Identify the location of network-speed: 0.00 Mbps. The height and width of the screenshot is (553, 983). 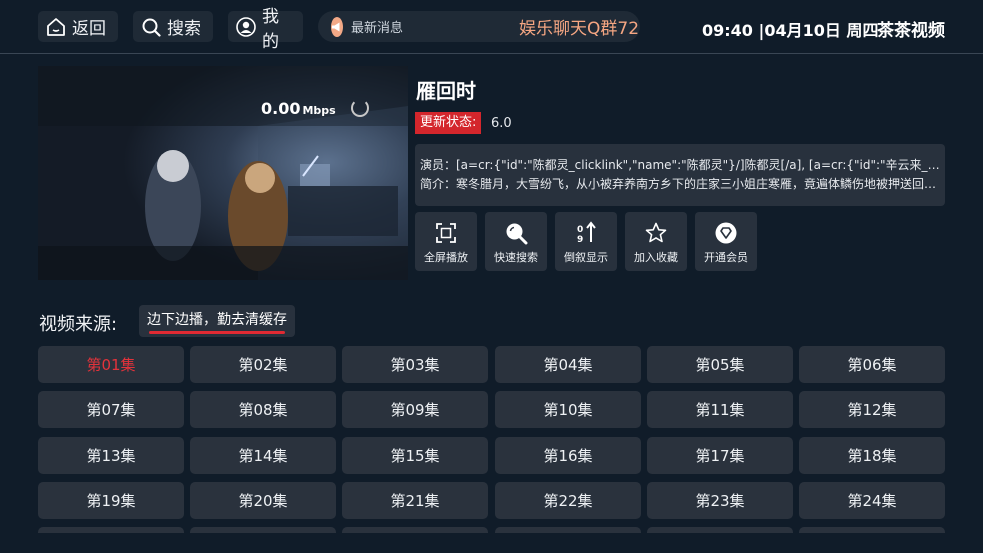
(298, 108).